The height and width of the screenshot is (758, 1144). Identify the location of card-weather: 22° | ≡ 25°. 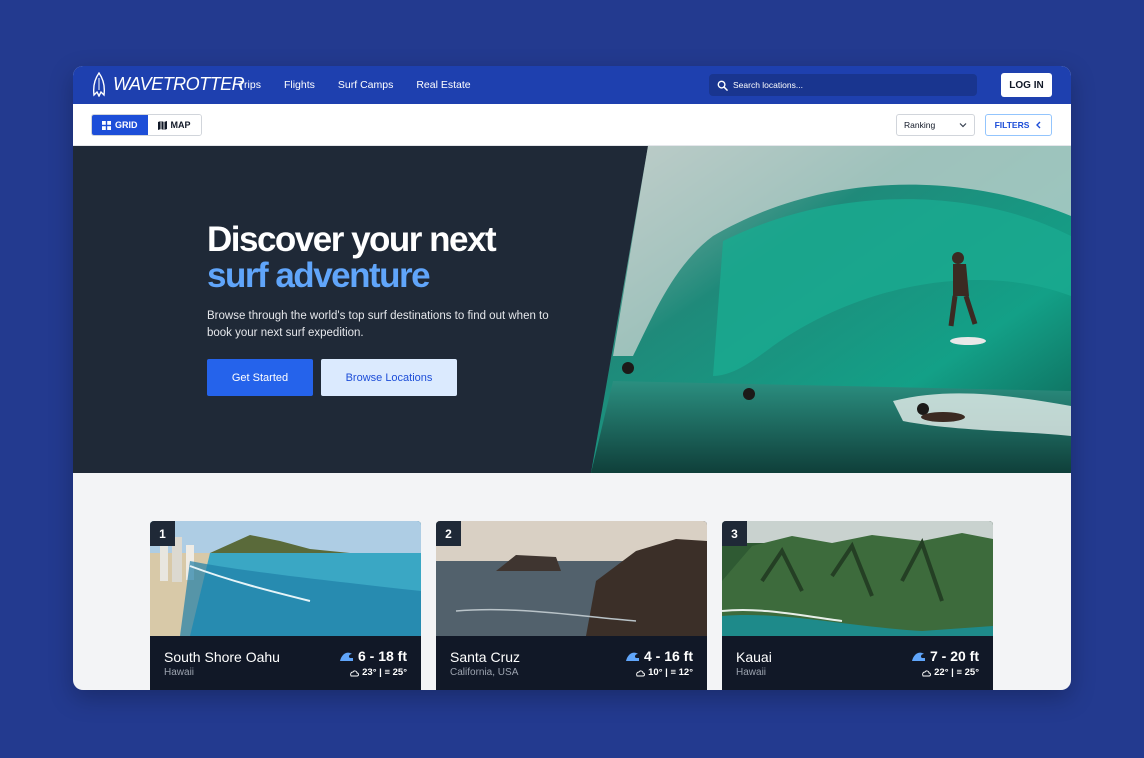
(950, 672).